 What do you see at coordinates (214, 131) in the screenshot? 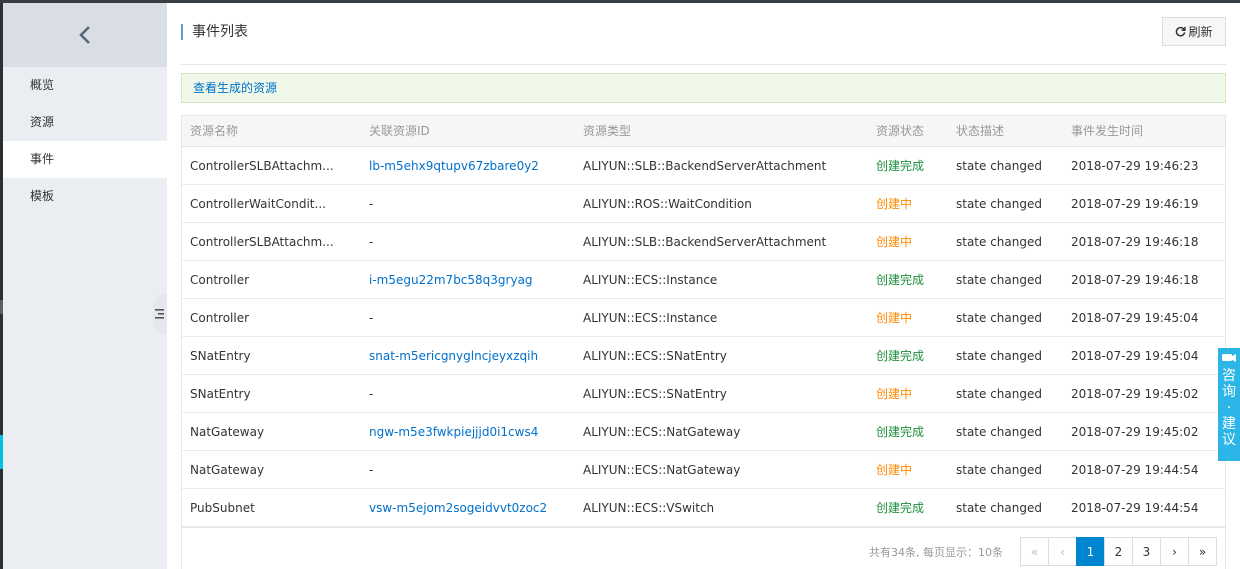
I see `column-header-name: 资源名称` at bounding box center [214, 131].